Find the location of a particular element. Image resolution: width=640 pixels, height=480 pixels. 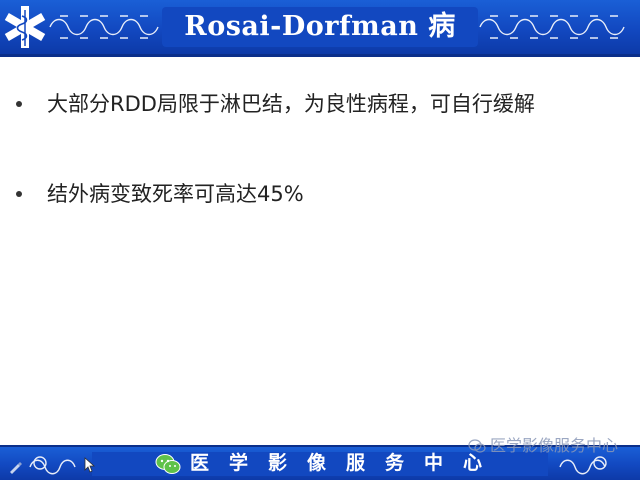

footer-title: 医学影像服务中心 is located at coordinates (346, 463).